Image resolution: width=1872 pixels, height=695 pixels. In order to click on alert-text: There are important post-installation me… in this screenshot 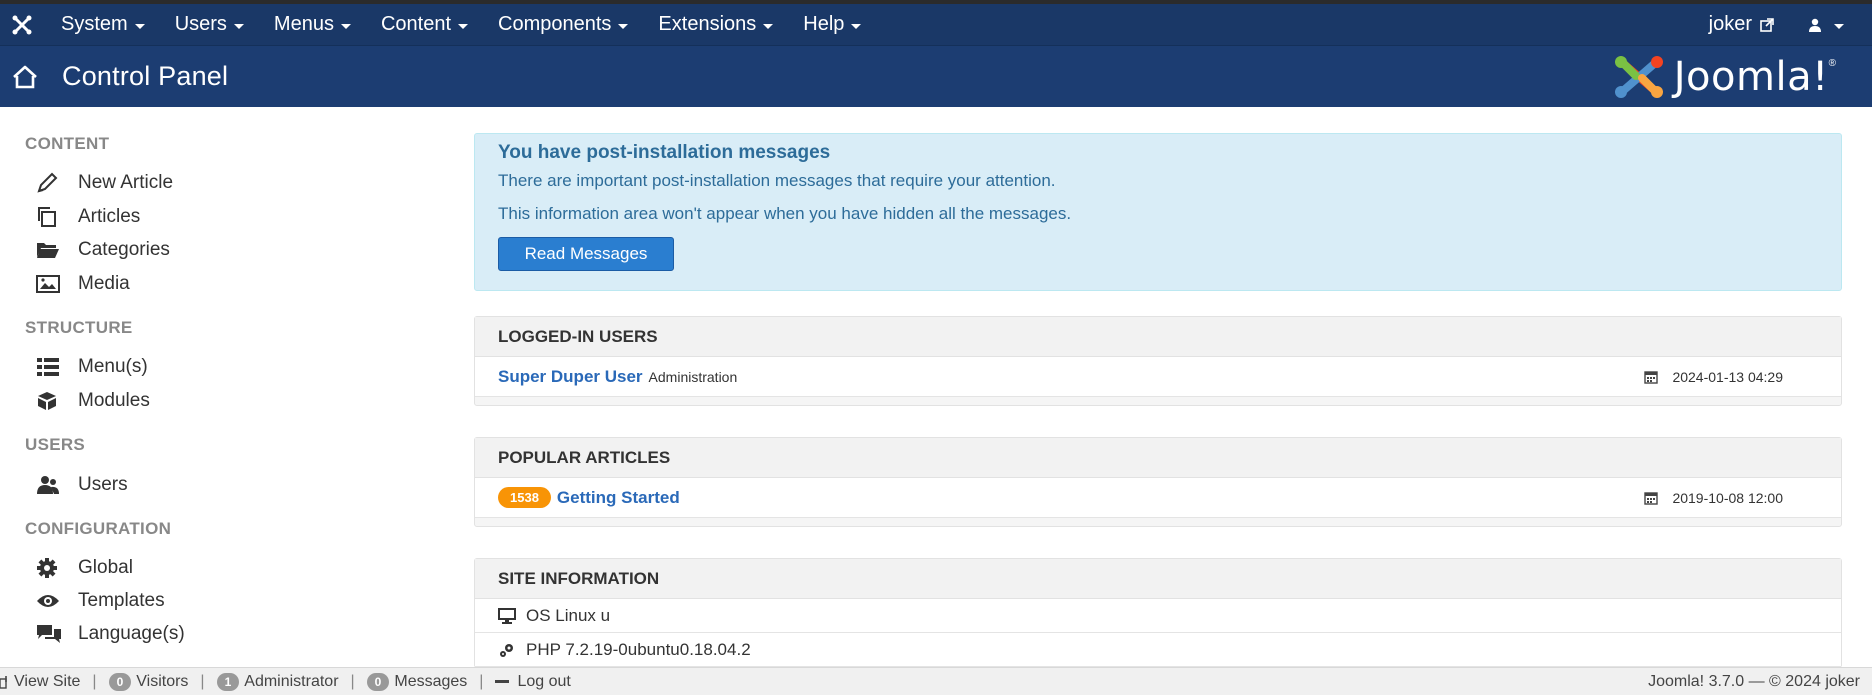, I will do `click(777, 180)`.